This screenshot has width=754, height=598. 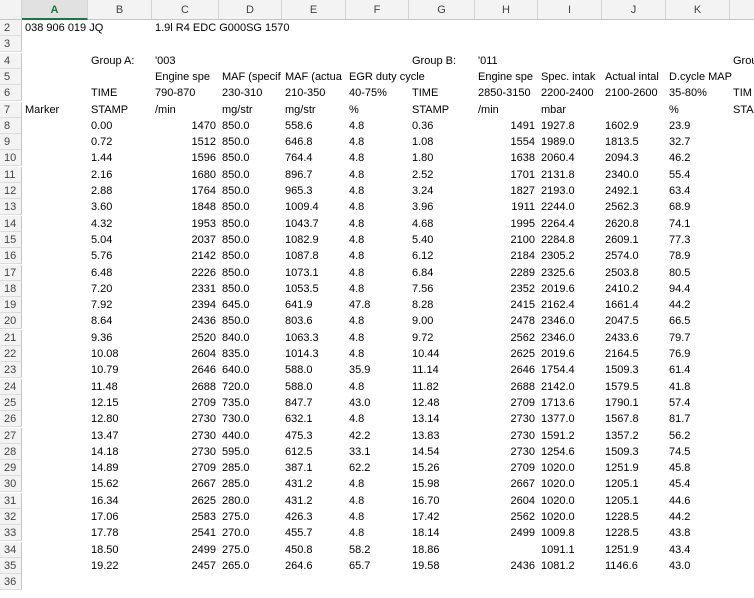 I want to click on cell-e10: 764.4, so click(x=299, y=158).